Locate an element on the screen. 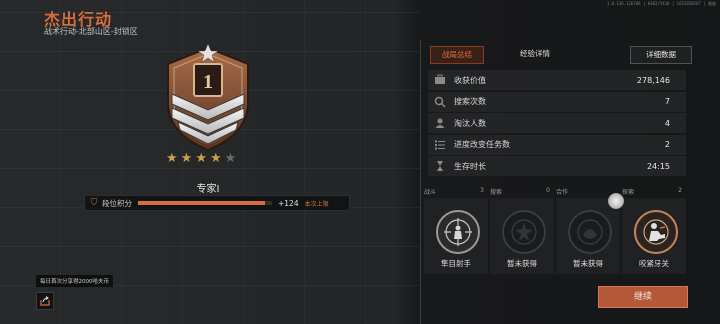  rank-points-bar: ⛉ 段位积分 +124 本次上限 is located at coordinates (217, 203).